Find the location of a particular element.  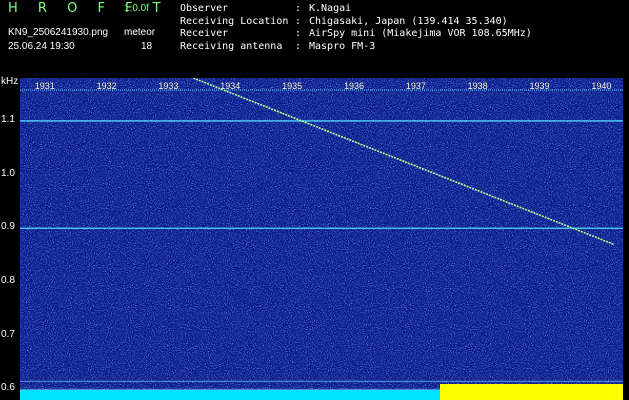

y-axis-unit: kHz is located at coordinates (10, 81).